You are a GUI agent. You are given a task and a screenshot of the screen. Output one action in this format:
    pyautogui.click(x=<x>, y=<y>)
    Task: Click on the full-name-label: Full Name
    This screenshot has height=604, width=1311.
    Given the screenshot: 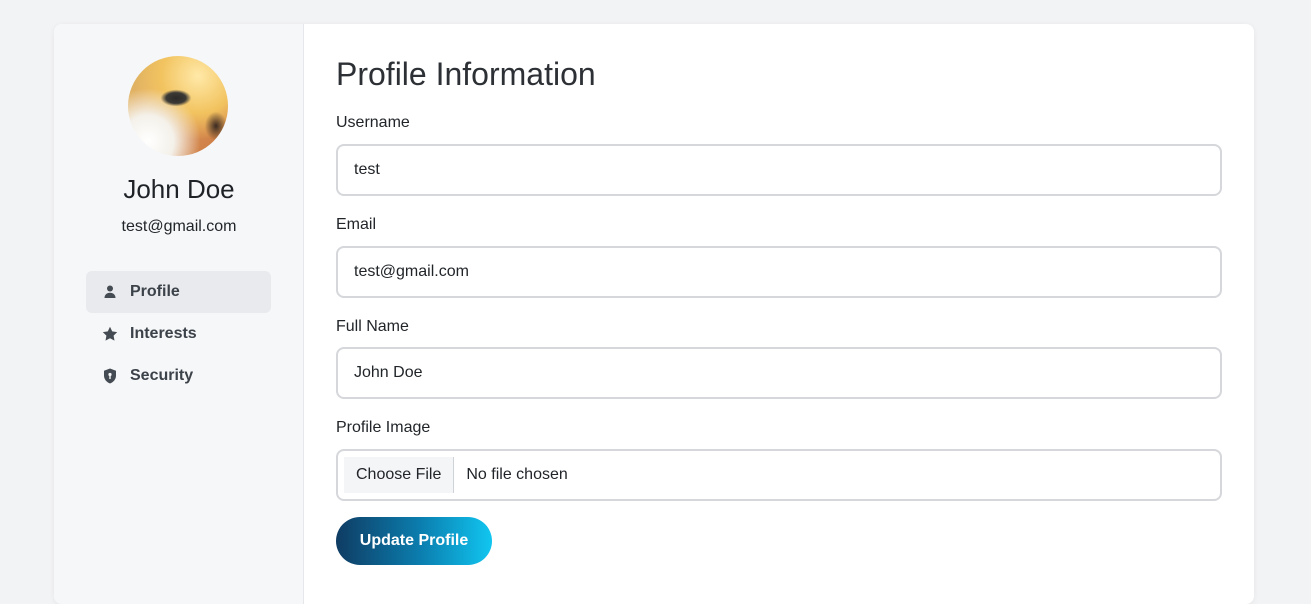 What is the action you would take?
    pyautogui.click(x=372, y=326)
    